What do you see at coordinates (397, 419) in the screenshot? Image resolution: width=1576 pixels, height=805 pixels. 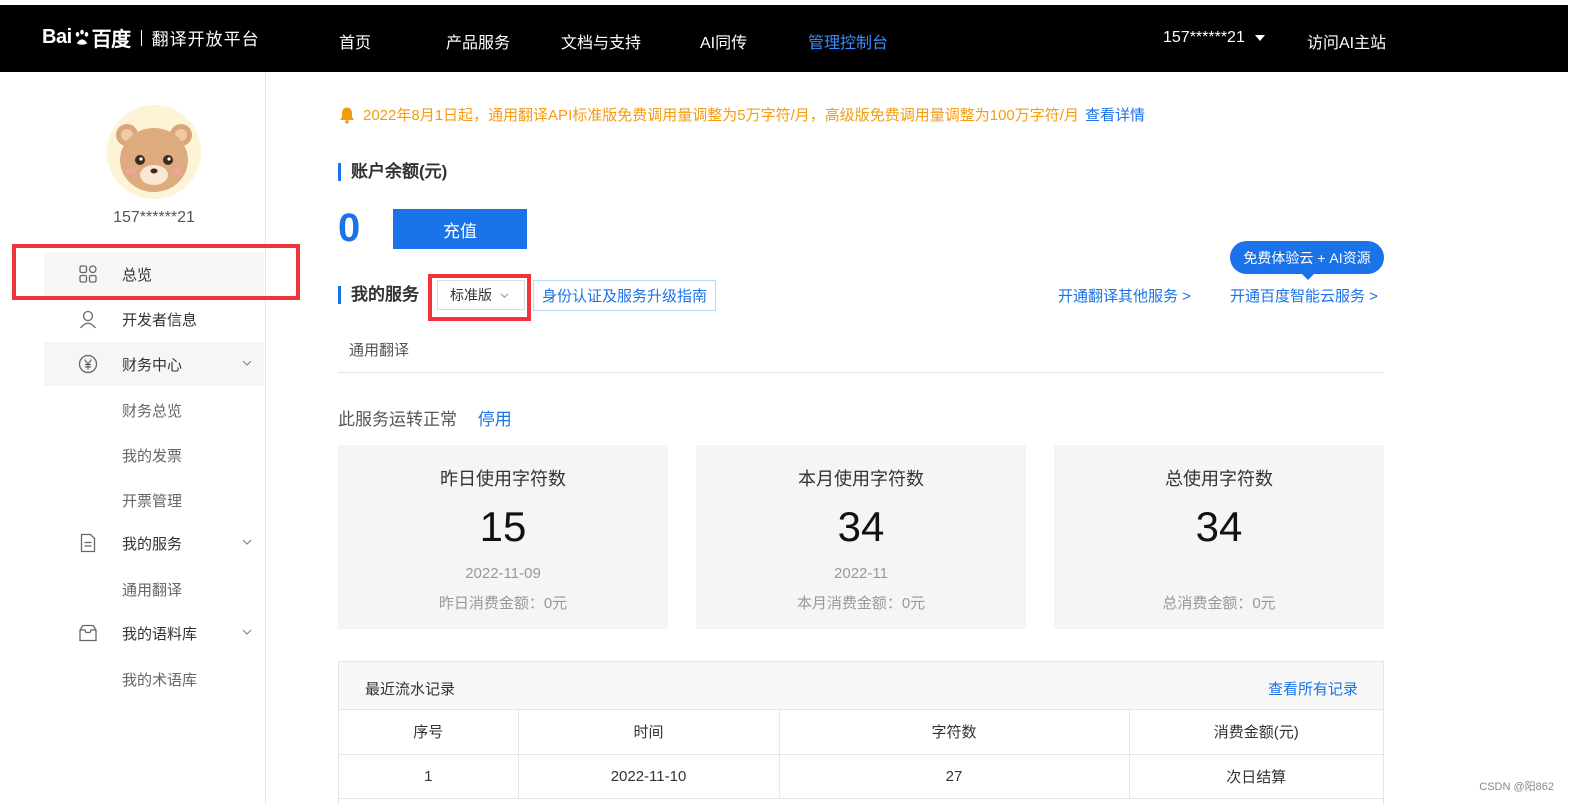 I see `service-status-text: 此服务运转正常` at bounding box center [397, 419].